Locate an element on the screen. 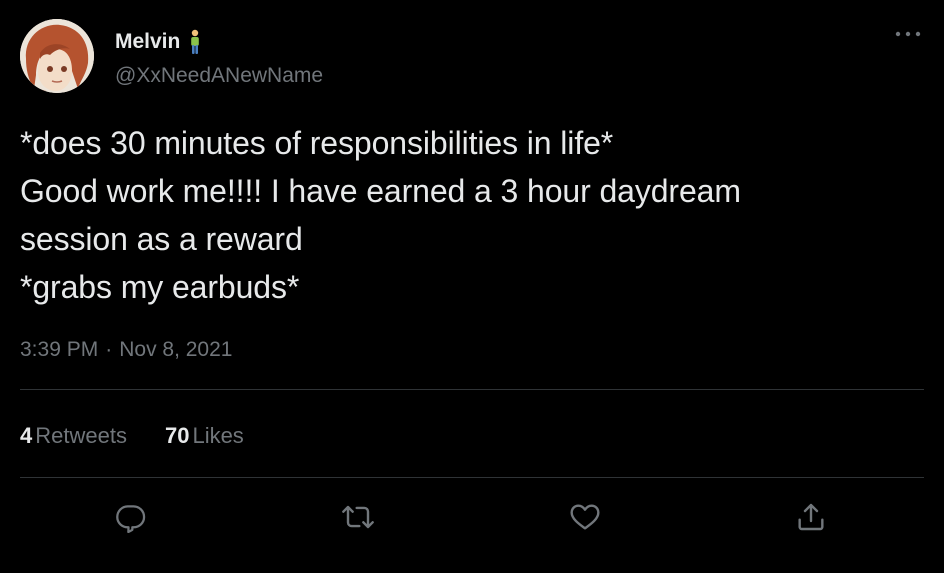  retweet-icon is located at coordinates (358, 517).